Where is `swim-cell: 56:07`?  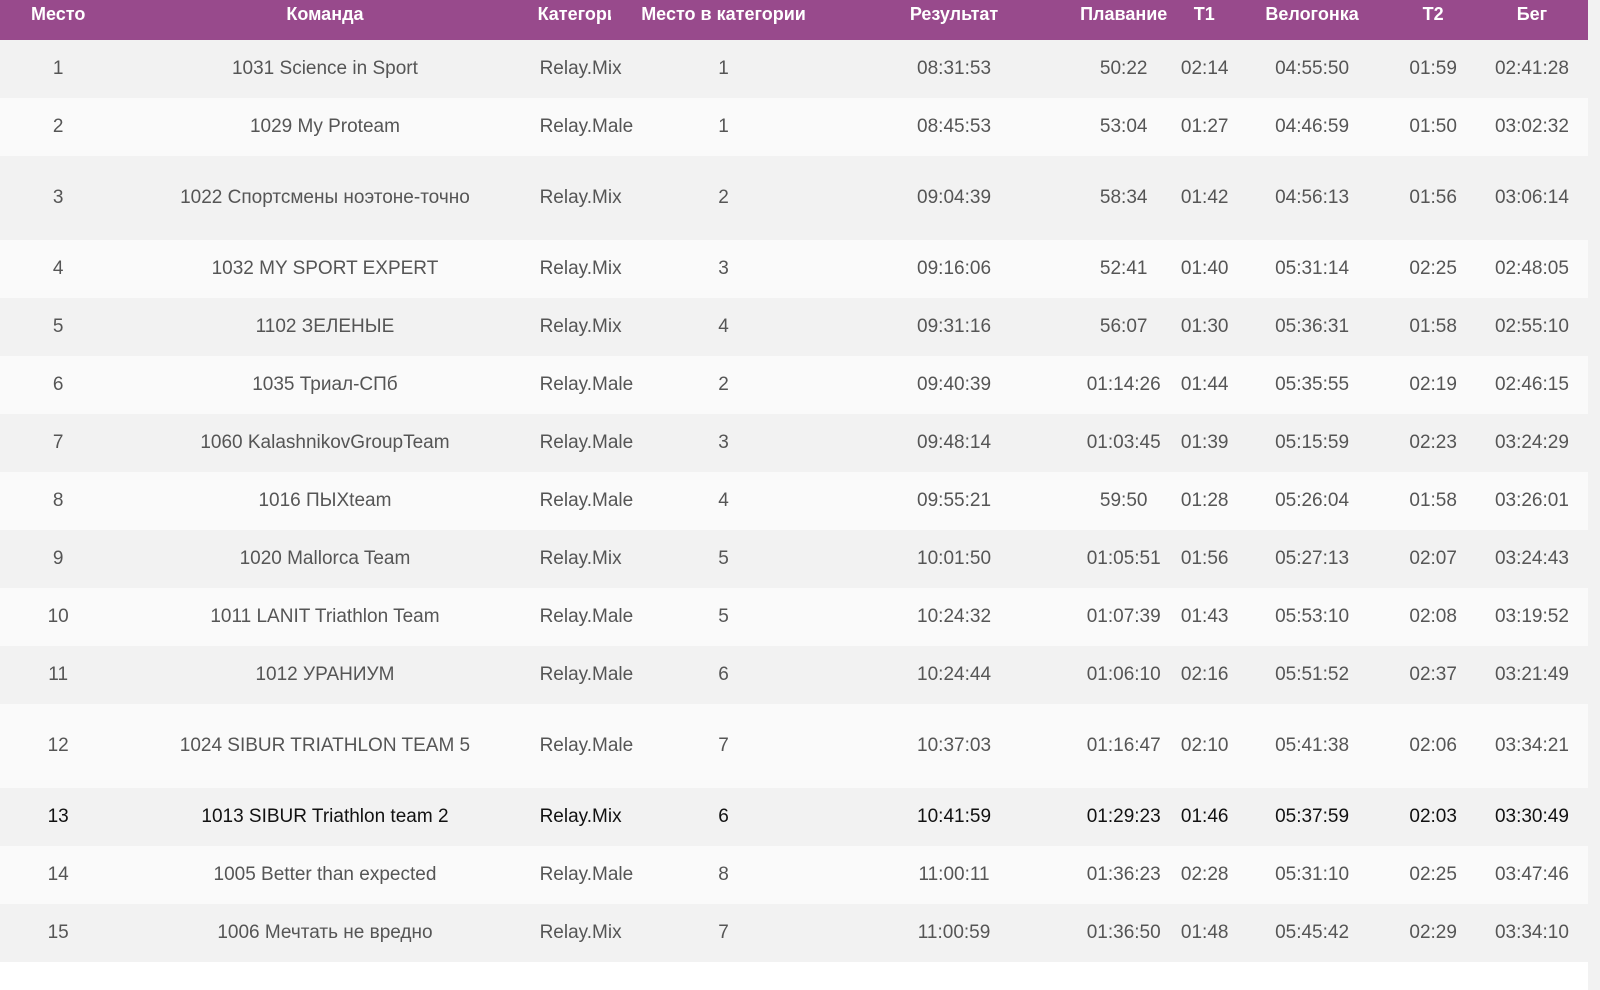
swim-cell: 56:07 is located at coordinates (1123, 326).